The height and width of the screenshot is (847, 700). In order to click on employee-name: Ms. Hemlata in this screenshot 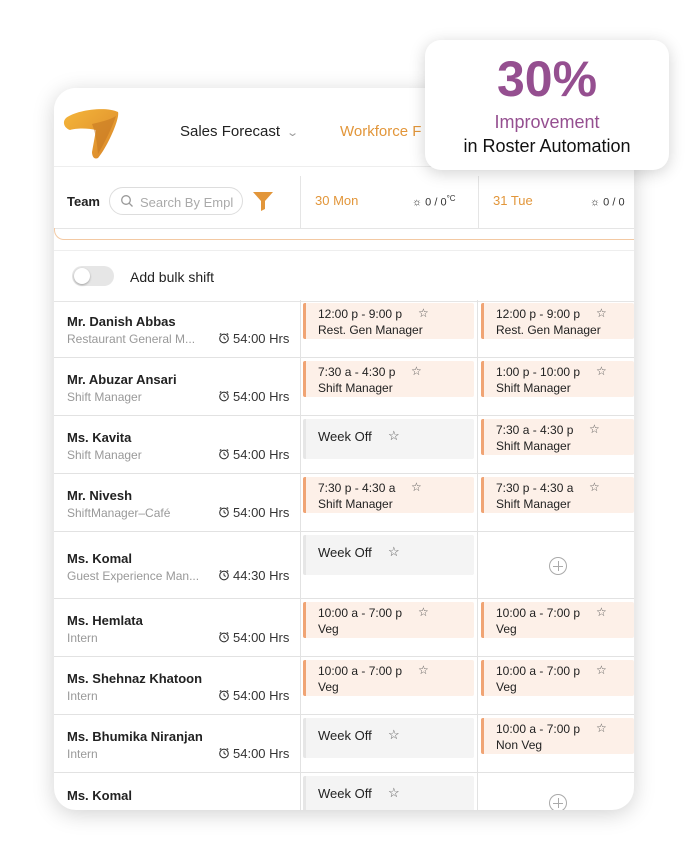, I will do `click(105, 620)`.